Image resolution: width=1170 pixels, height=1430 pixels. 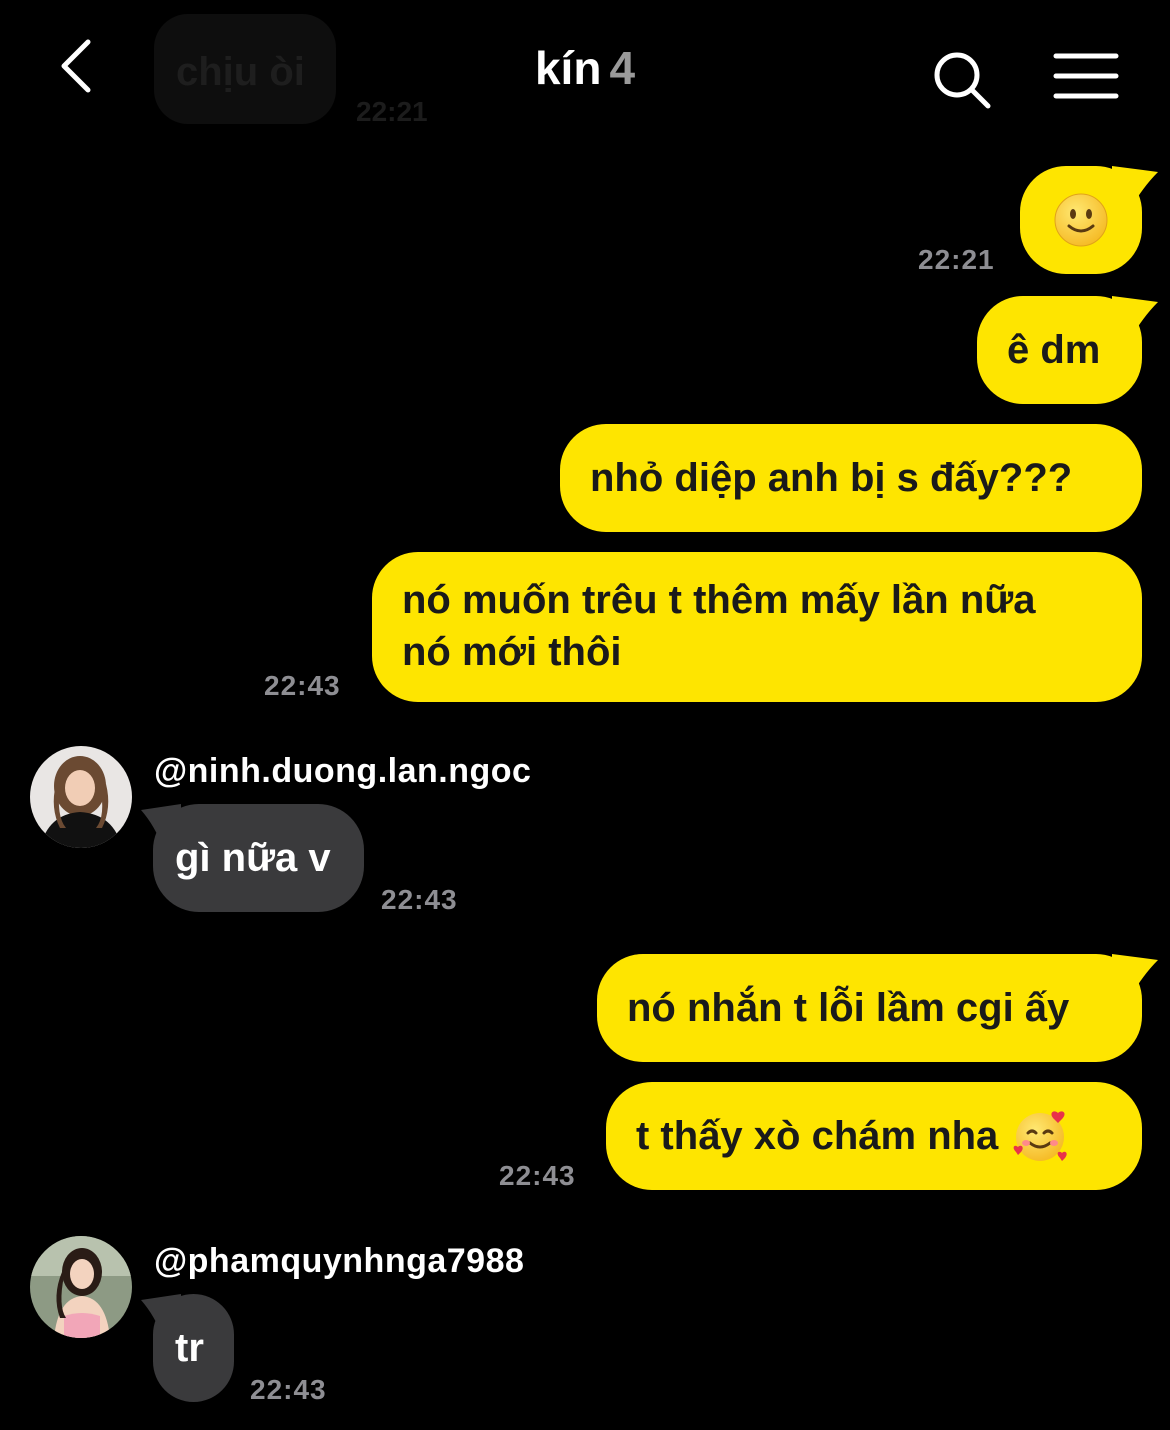 What do you see at coordinates (568, 68) in the screenshot?
I see `chat-name: kín` at bounding box center [568, 68].